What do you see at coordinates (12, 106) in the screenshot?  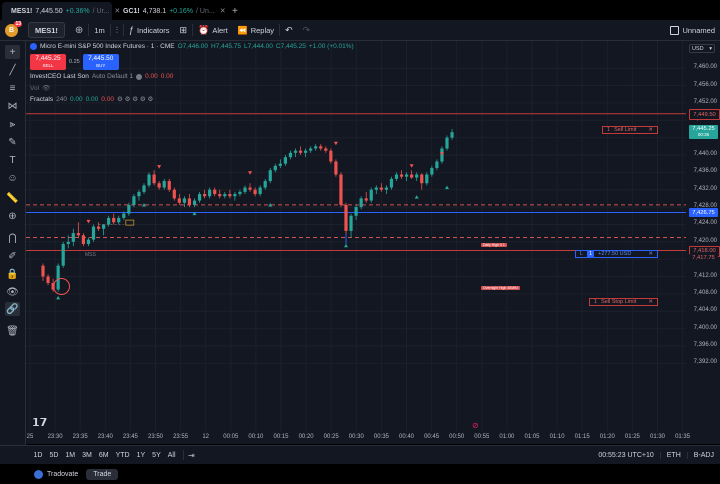 I see `pattern-icon: ⋈` at bounding box center [12, 106].